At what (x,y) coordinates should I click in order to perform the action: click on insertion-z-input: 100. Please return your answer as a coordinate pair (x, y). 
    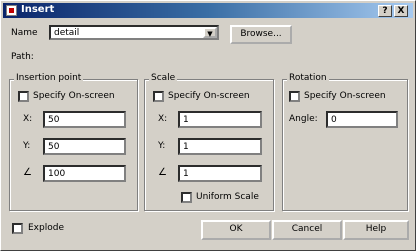
    Looking at the image, I should click on (84, 173).